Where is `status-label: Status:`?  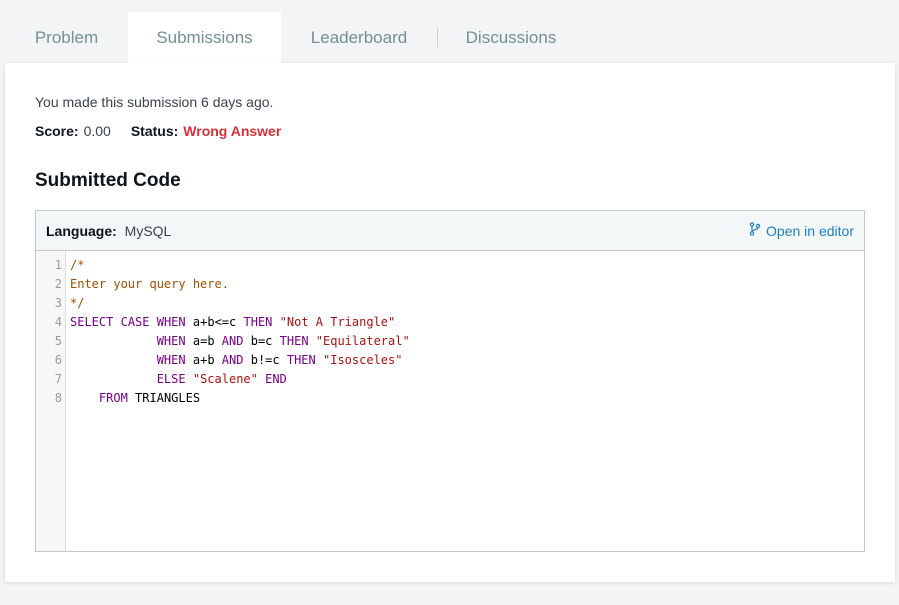 status-label: Status: is located at coordinates (154, 131).